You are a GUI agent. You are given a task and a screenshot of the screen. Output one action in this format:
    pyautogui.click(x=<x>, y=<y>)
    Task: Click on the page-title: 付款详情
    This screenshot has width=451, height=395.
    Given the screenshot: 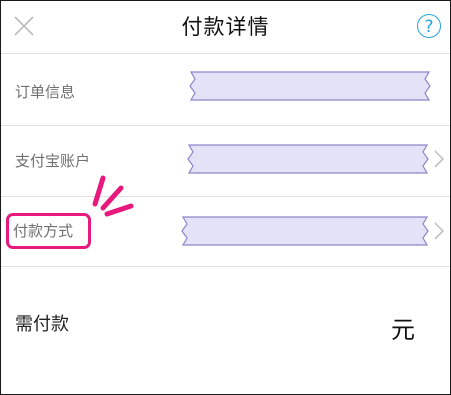 What is the action you would take?
    pyautogui.click(x=225, y=27)
    